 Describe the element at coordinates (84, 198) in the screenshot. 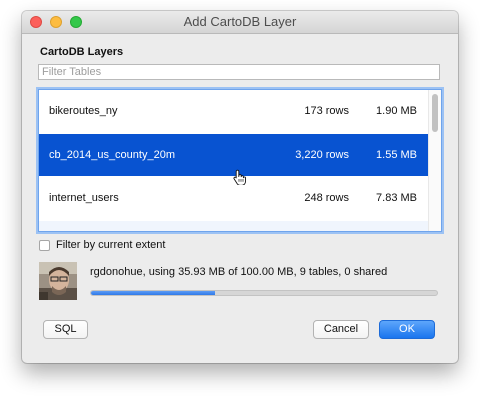

I see `table-name: internet_users` at that location.